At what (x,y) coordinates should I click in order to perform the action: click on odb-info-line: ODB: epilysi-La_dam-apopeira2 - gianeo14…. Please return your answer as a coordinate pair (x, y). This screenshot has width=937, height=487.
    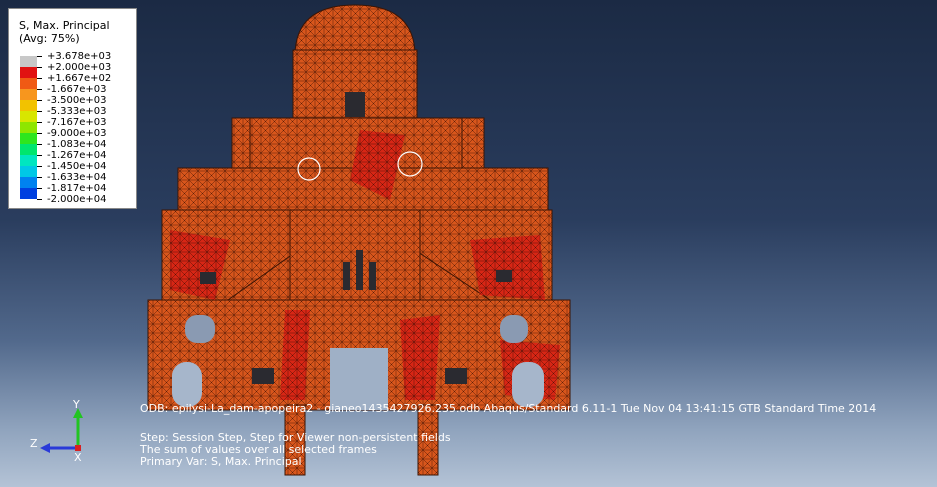
    Looking at the image, I should click on (508, 408).